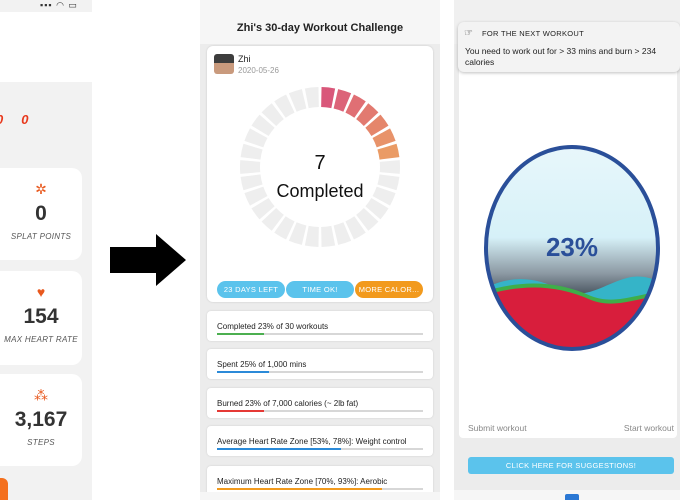 Image resolution: width=680 pixels, height=500 pixels. Describe the element at coordinates (224, 64) in the screenshot. I see `avatar` at that location.